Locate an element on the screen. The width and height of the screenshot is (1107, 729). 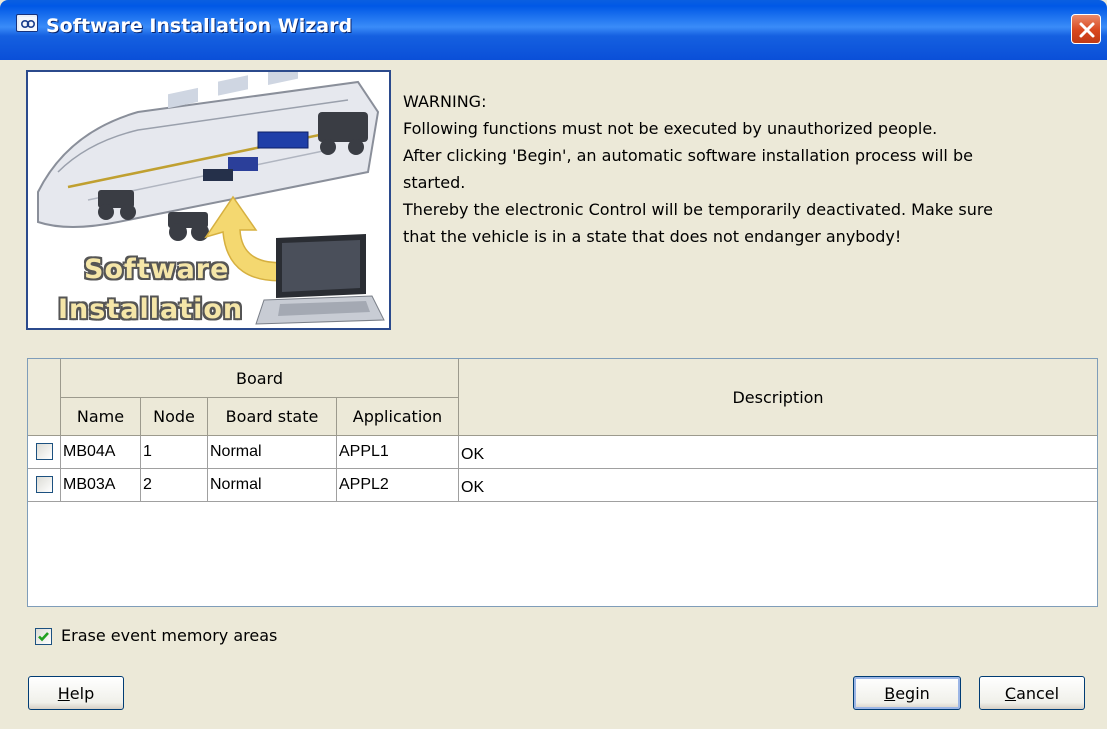
banner-title-line2: Installation is located at coordinates (151, 309).